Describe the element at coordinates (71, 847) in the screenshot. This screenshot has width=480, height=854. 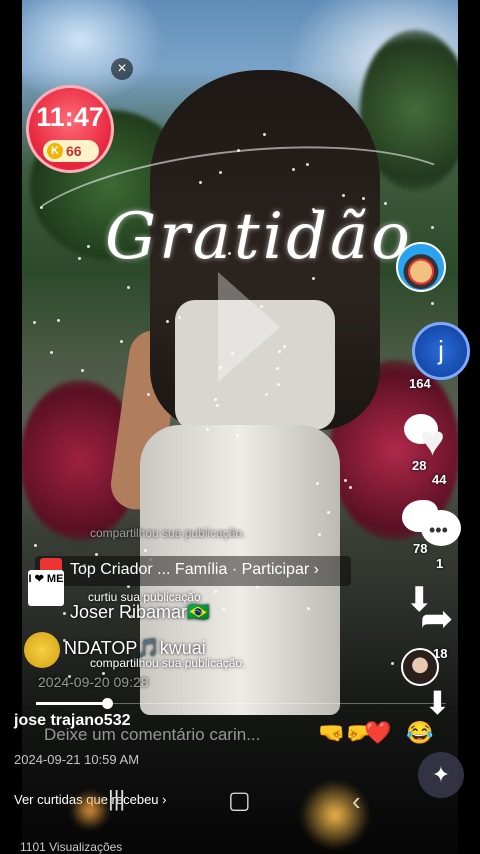
I see `views-count: 1101 Visualizações` at that location.